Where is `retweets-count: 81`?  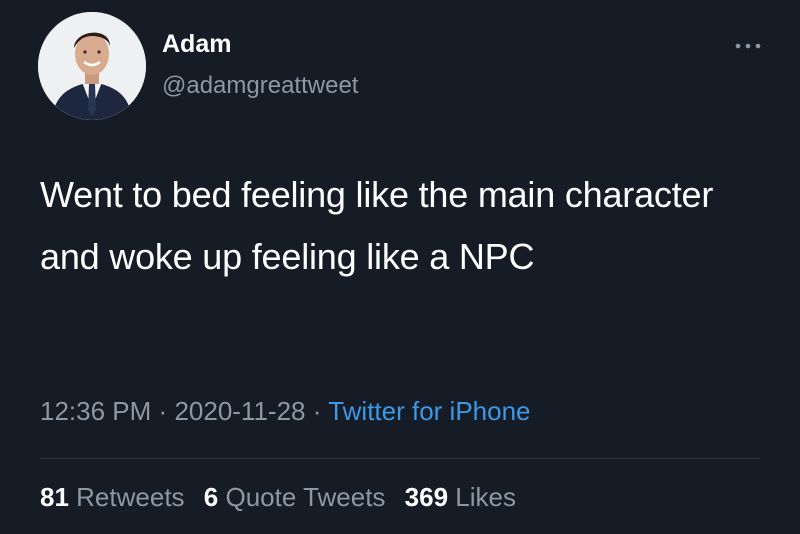
retweets-count: 81 is located at coordinates (54, 497).